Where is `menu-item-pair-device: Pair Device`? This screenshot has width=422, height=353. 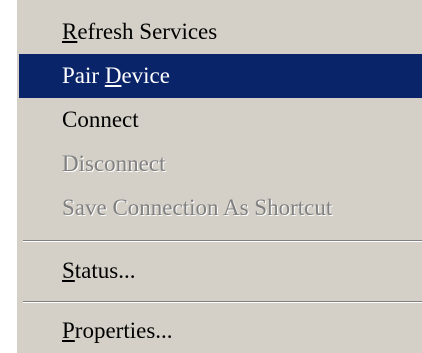 menu-item-pair-device: Pair Device is located at coordinates (220, 76).